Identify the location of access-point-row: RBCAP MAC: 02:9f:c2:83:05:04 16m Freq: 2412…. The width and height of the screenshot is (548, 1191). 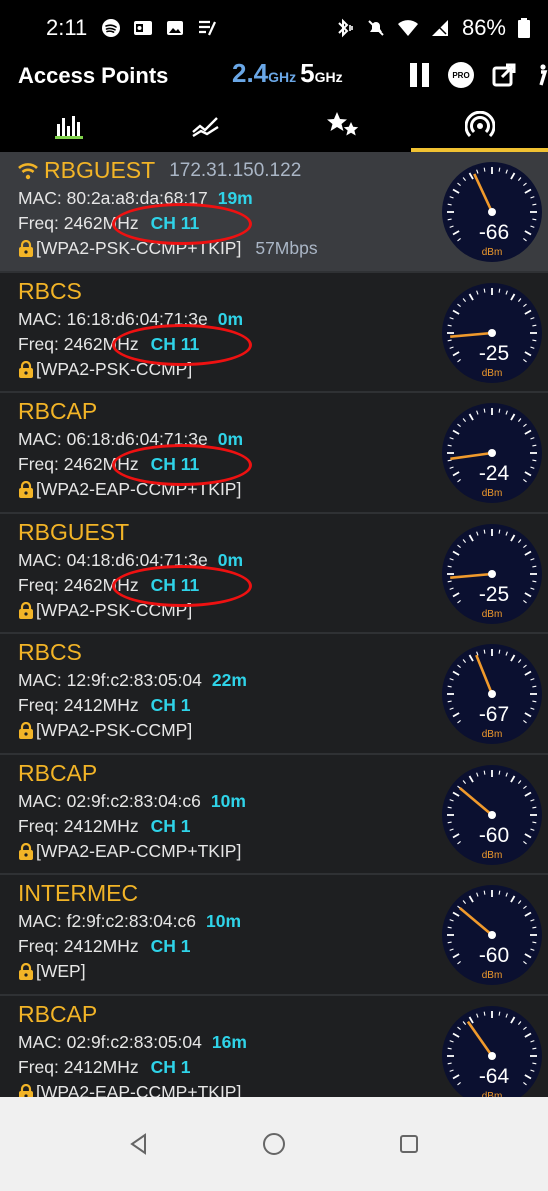
(274, 1047).